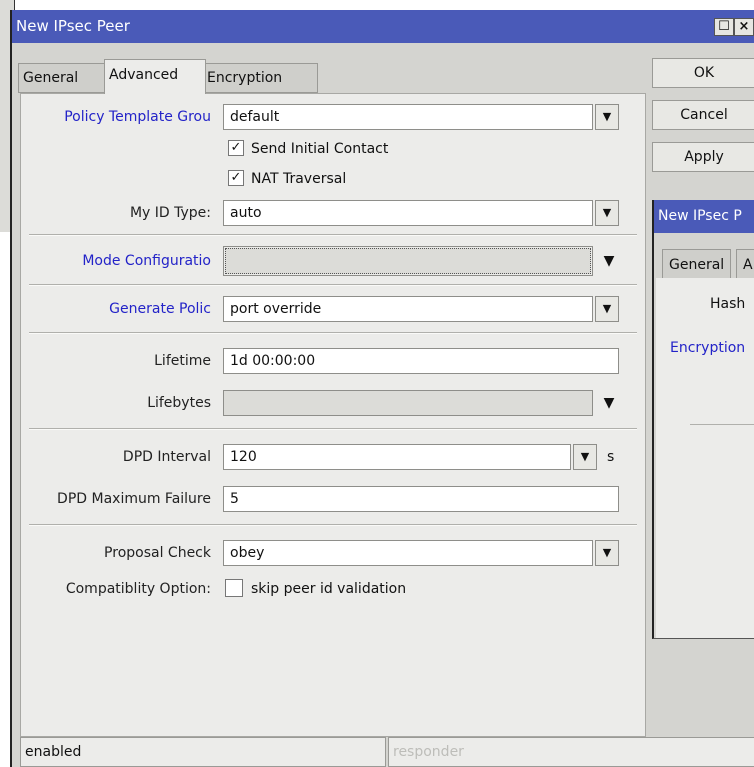  I want to click on lifebytes-field, so click(408, 403).